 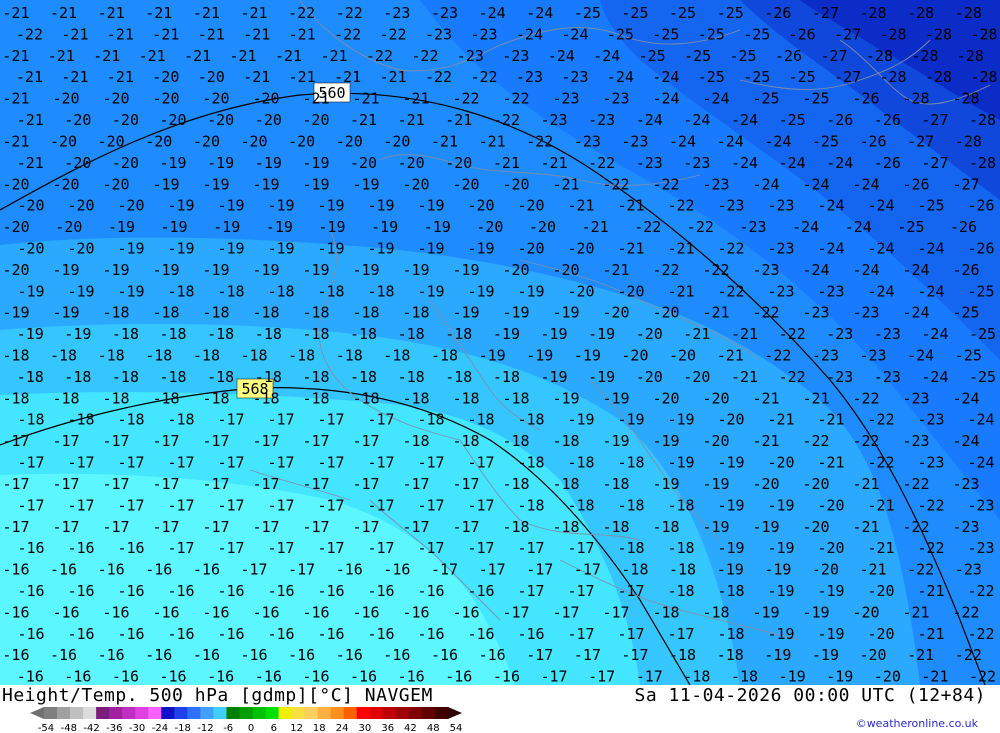 What do you see at coordinates (205, 728) in the screenshot?
I see `scale-tick-label: -12` at bounding box center [205, 728].